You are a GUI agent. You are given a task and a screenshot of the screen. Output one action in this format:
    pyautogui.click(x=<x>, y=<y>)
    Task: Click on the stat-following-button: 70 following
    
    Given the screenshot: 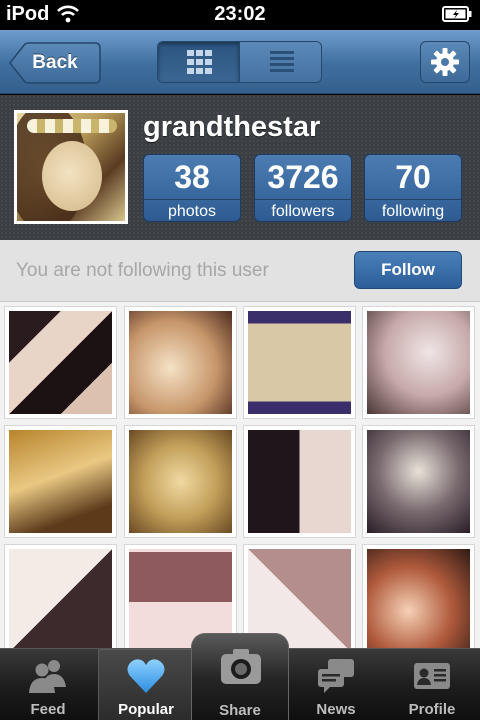 What is the action you would take?
    pyautogui.click(x=413, y=188)
    